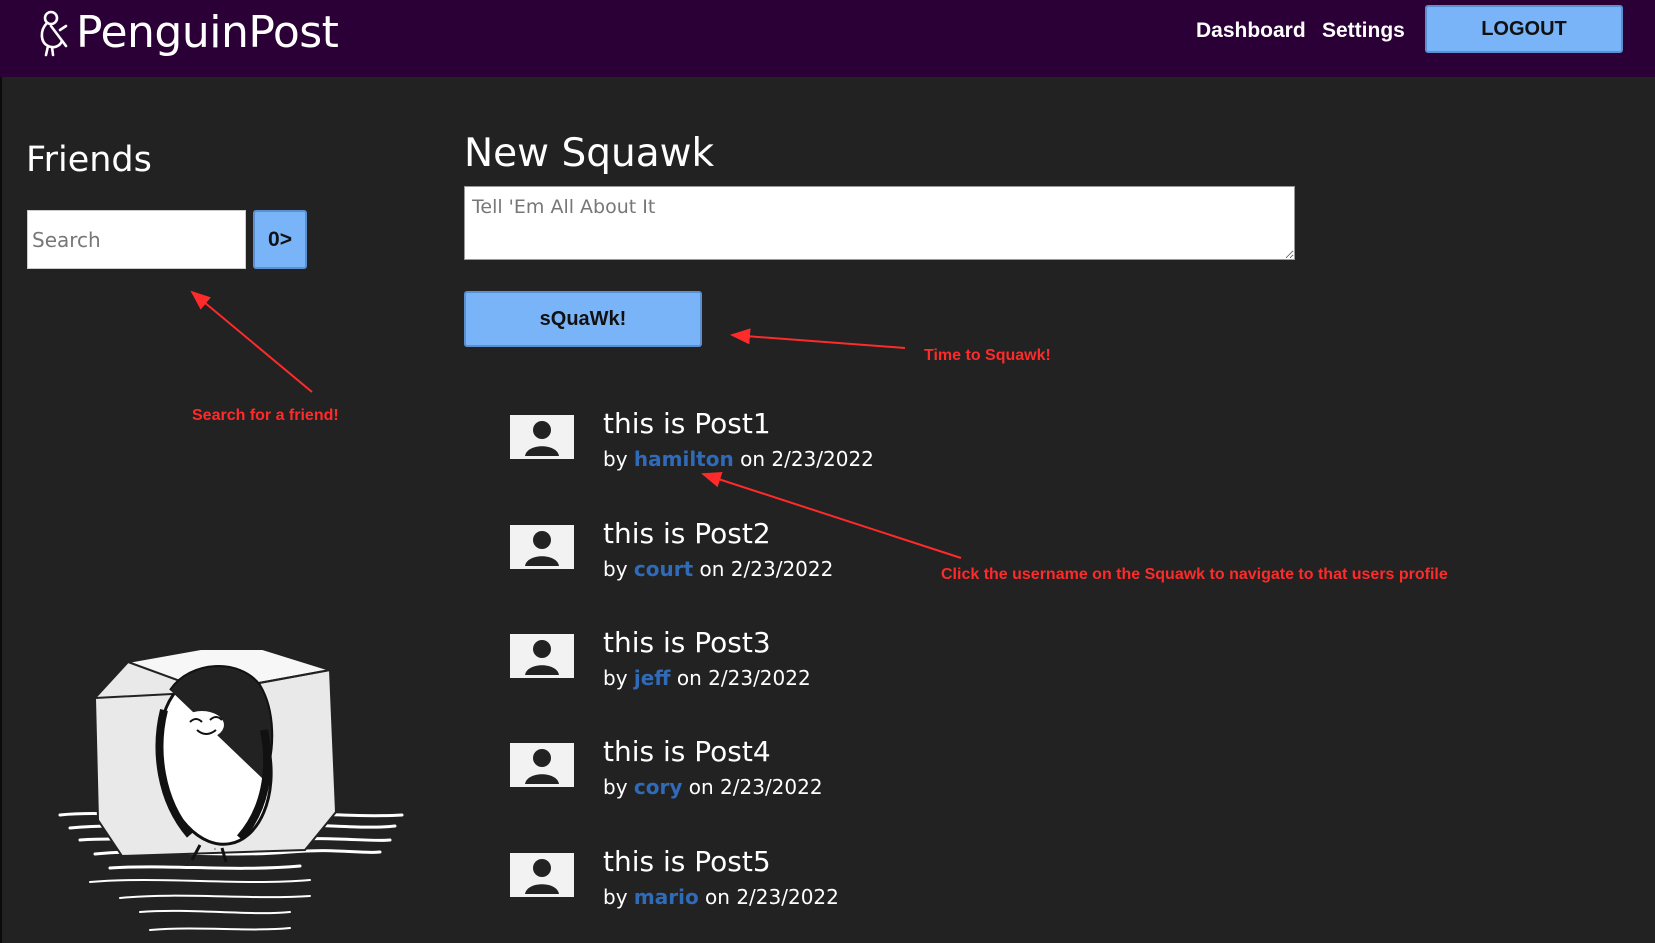 The width and height of the screenshot is (1655, 943). Describe the element at coordinates (589, 153) in the screenshot. I see `new-squawk-heading: New Squawk` at that location.